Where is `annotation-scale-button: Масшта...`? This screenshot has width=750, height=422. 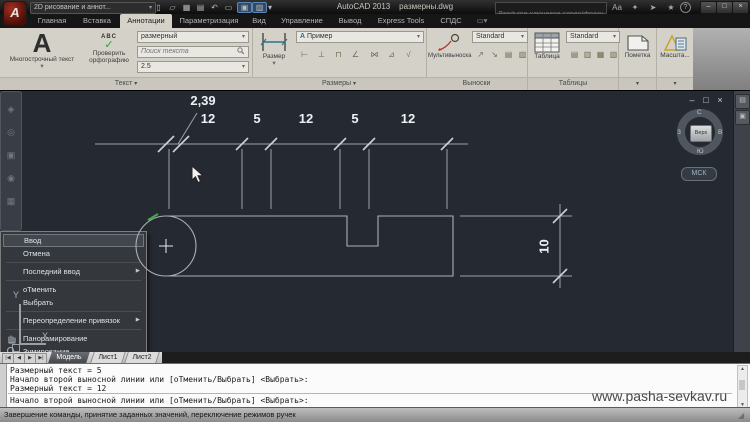
annotation-scale-button: Масшта... is located at coordinates (675, 45).